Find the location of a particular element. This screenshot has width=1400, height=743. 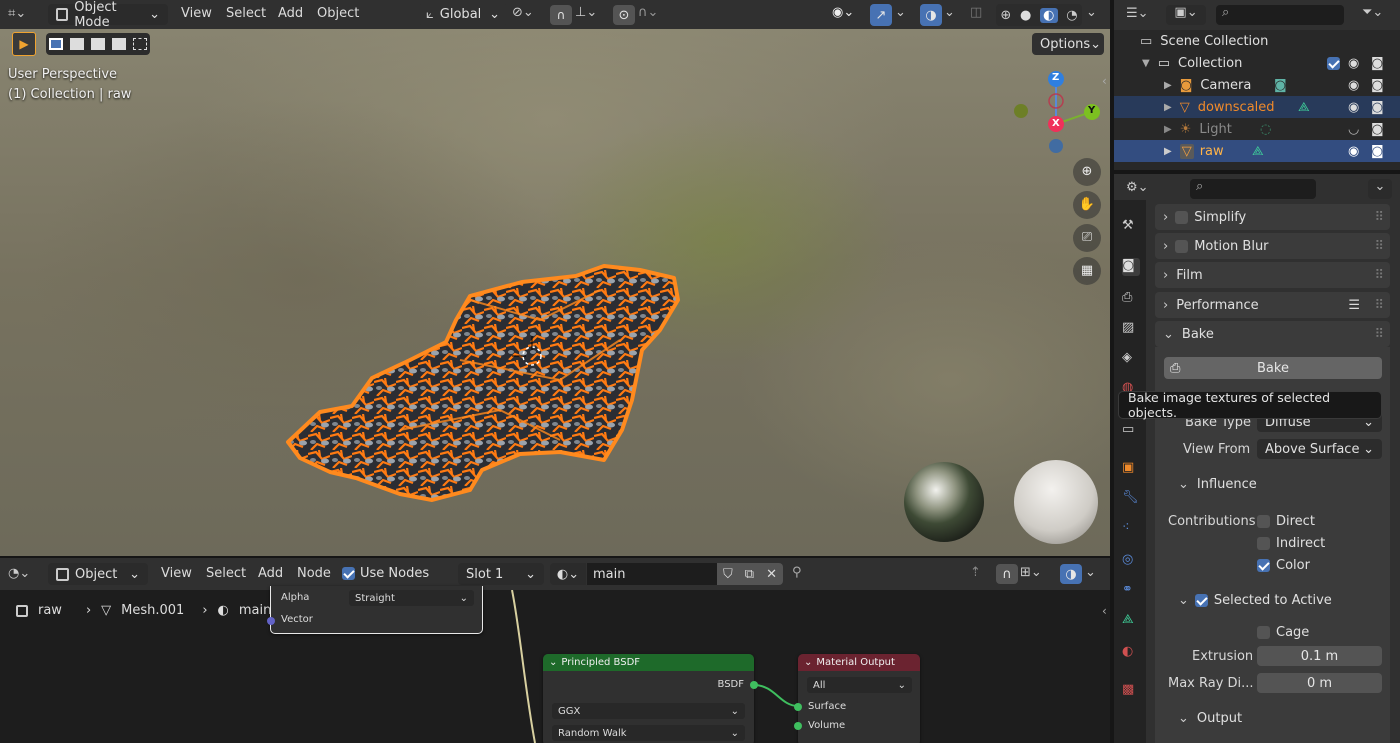

collection-tab-icon: ▭ is located at coordinates (1131, 431).